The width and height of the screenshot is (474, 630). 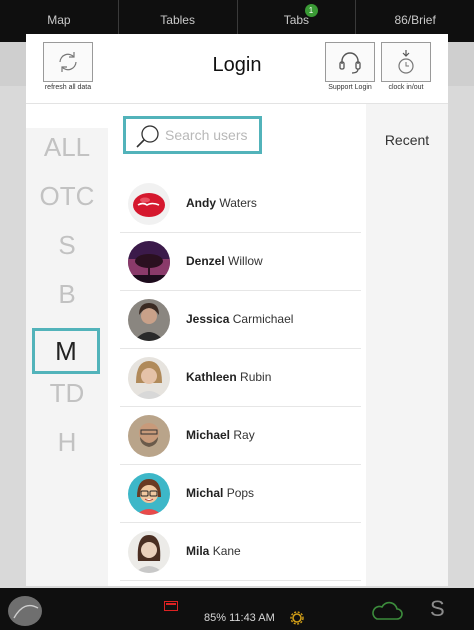 What do you see at coordinates (67, 294) in the screenshot?
I see `filter-b: B` at bounding box center [67, 294].